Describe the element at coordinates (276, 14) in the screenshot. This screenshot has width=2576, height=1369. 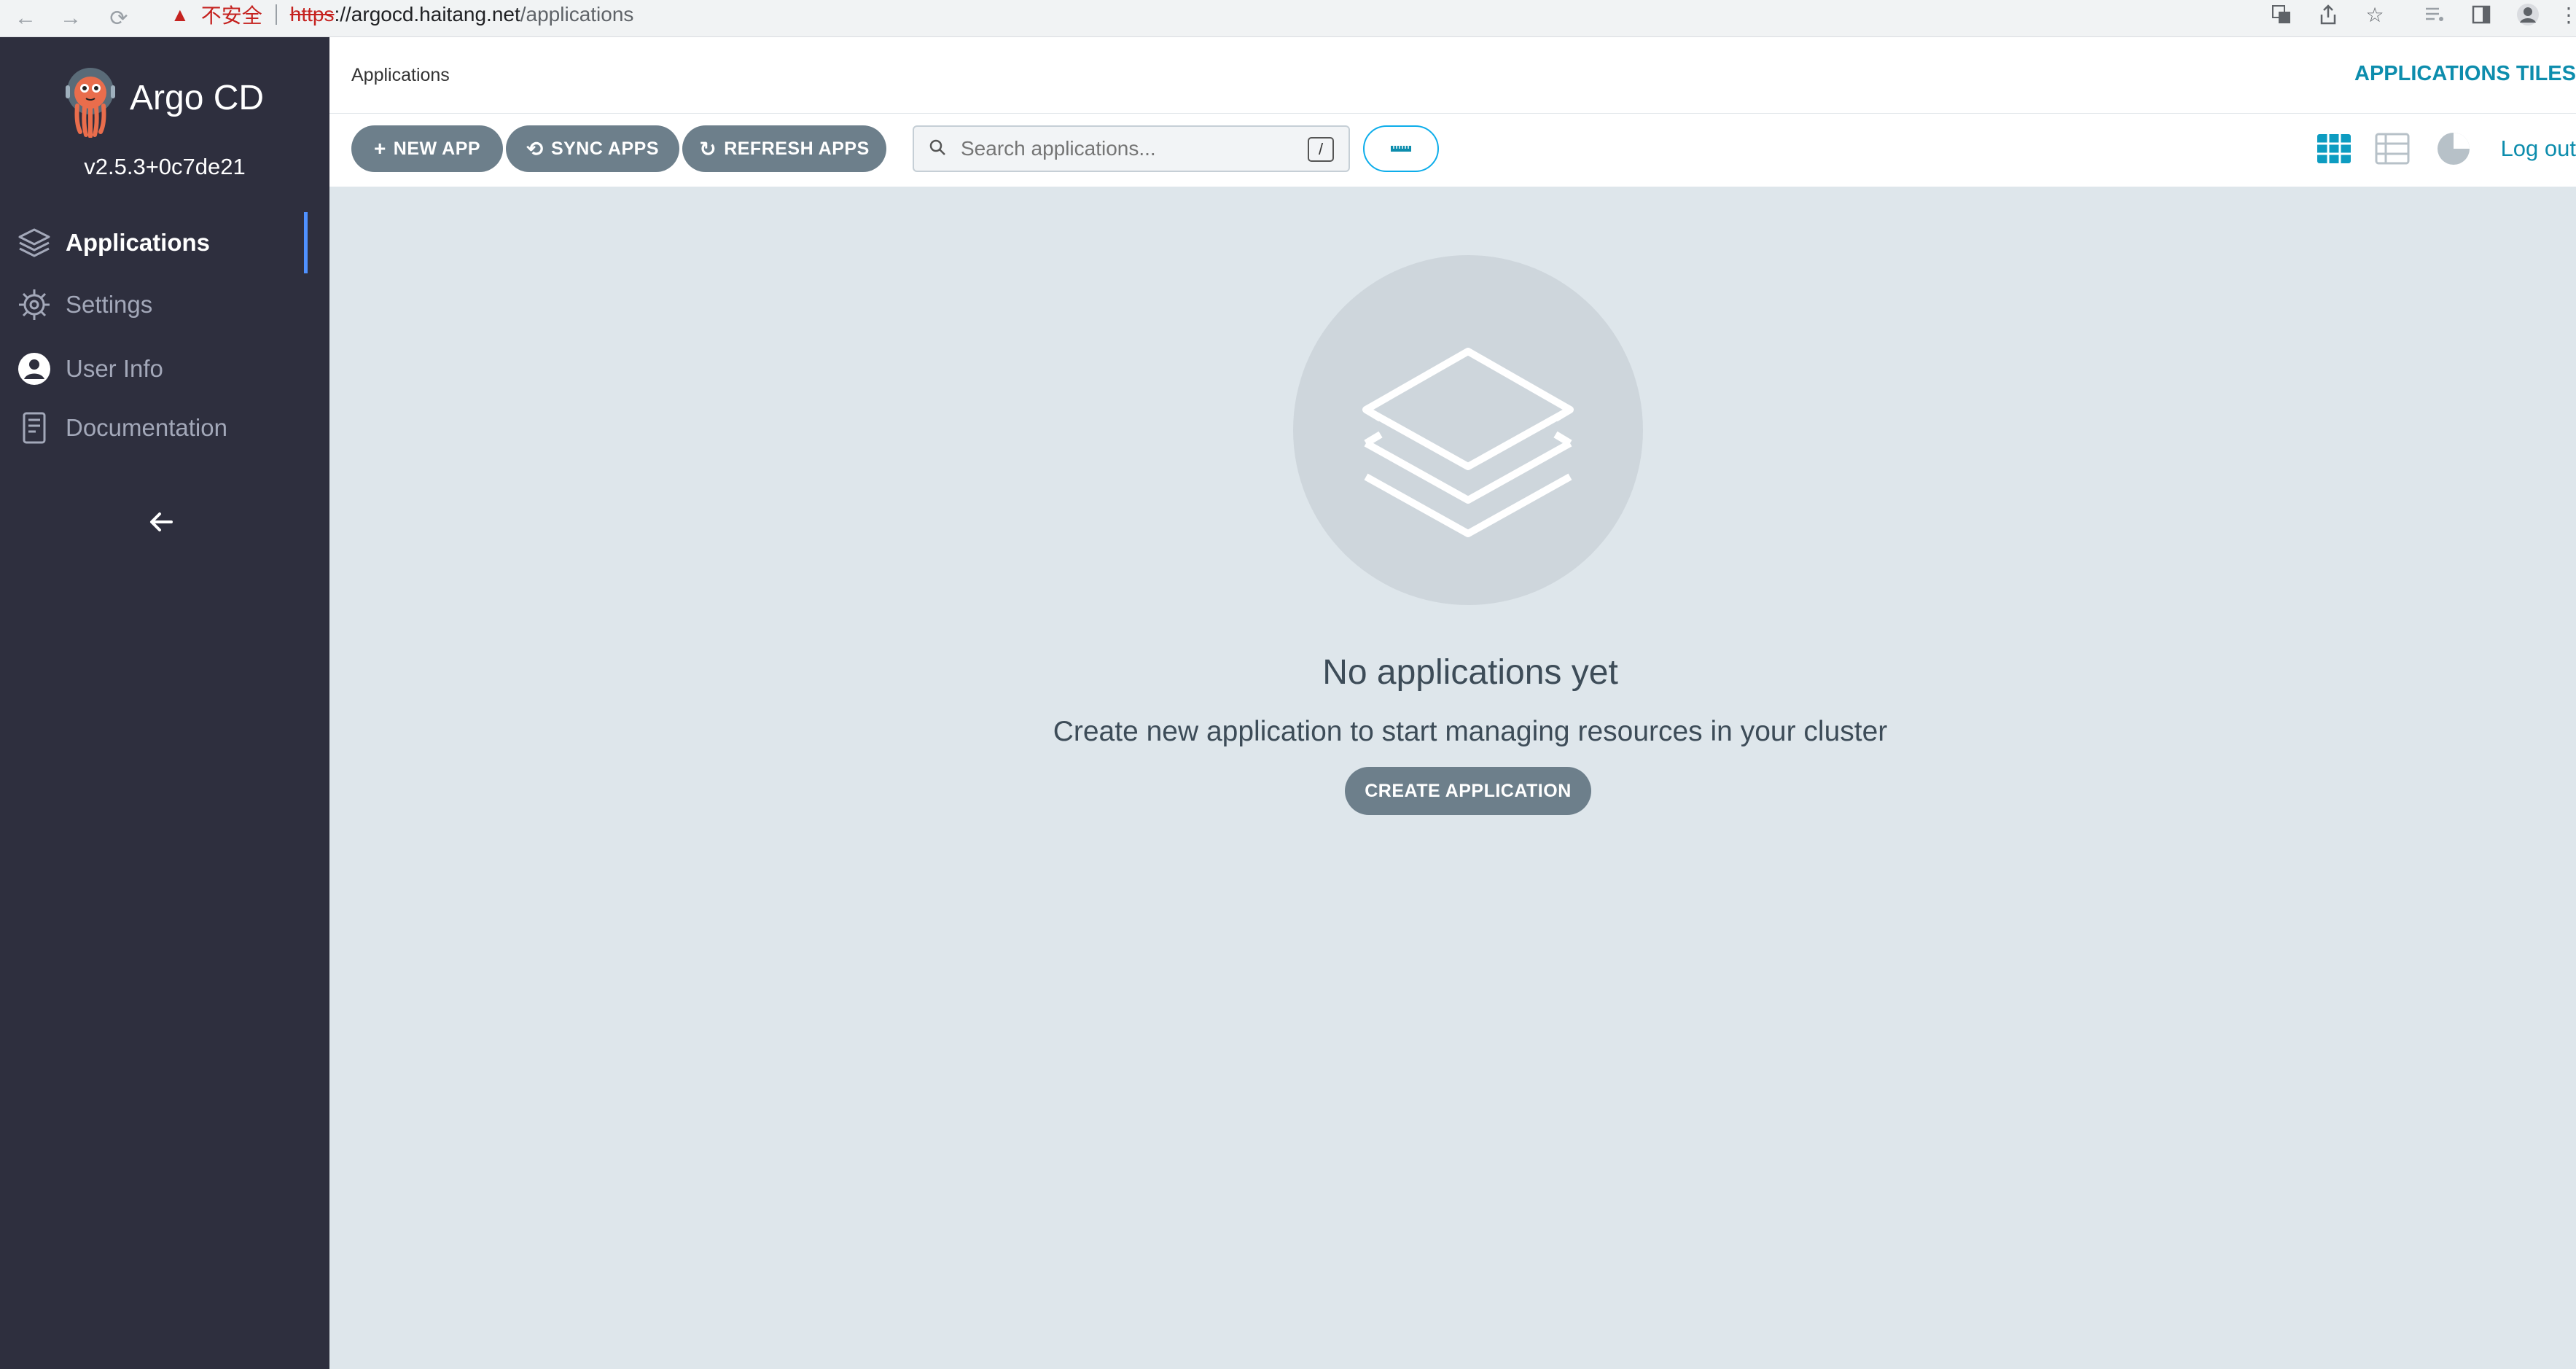
I see `address-divider` at that location.